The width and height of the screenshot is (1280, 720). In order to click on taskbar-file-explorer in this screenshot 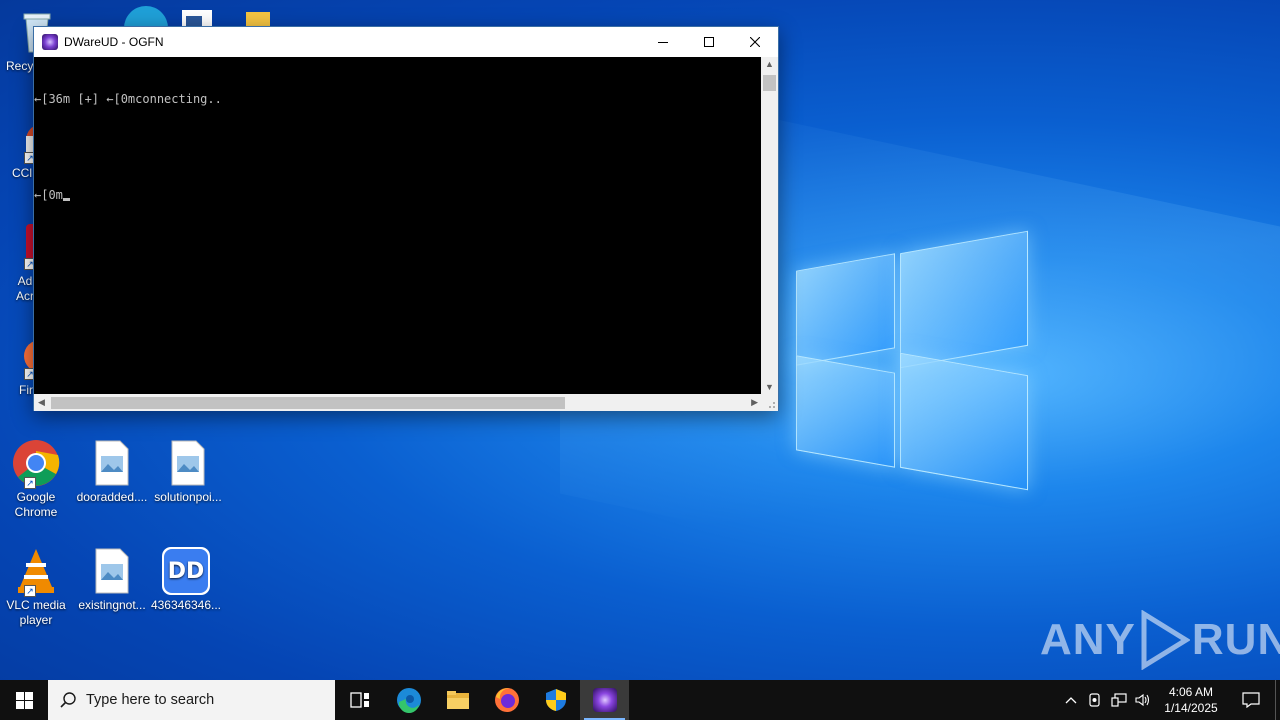, I will do `click(457, 700)`.